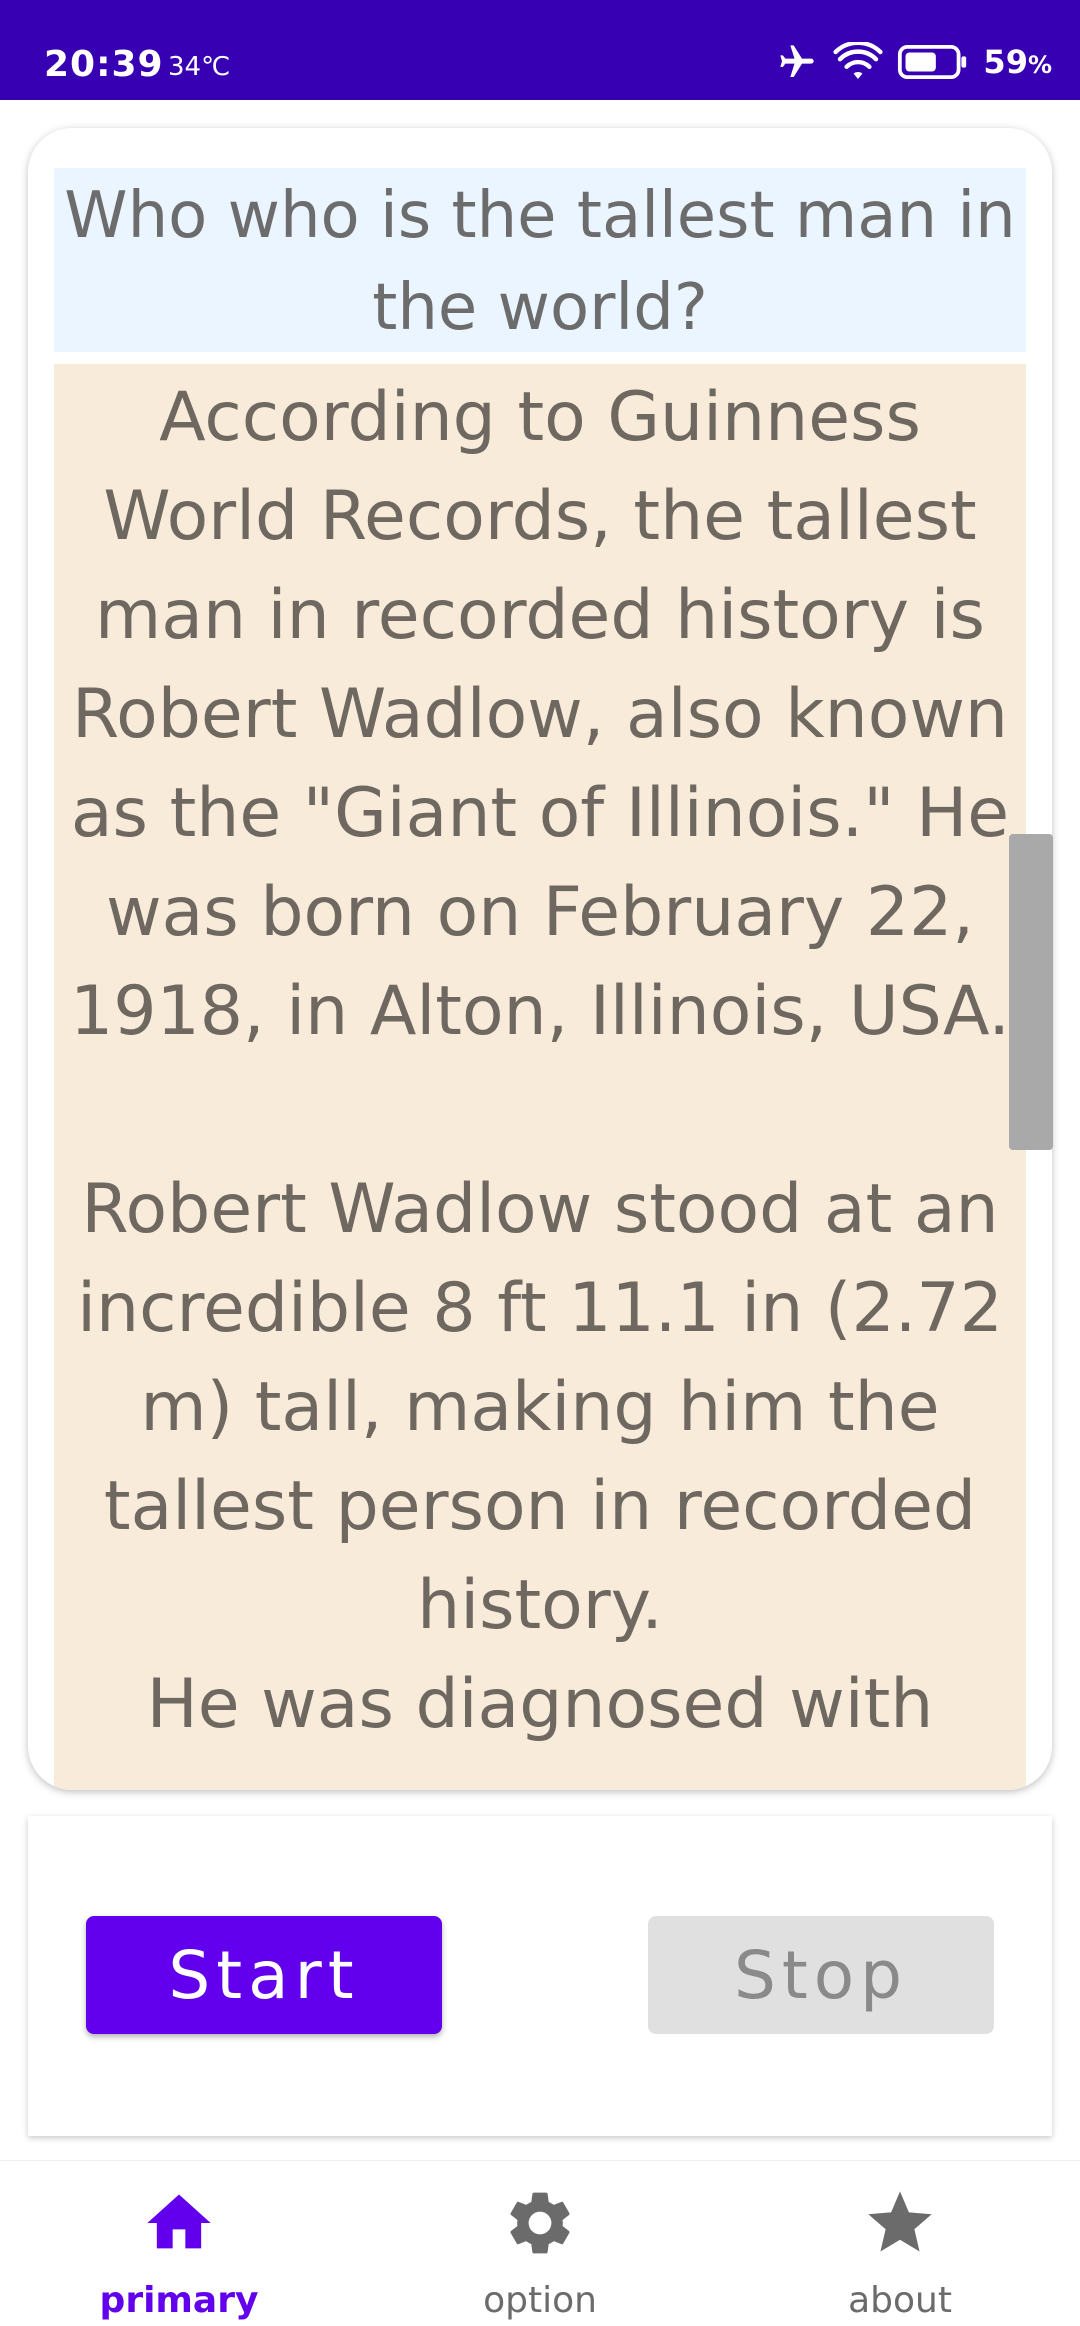 Image resolution: width=1080 pixels, height=2326 pixels. I want to click on question-bubble: Who who is the tallest man in the world?, so click(540, 260).